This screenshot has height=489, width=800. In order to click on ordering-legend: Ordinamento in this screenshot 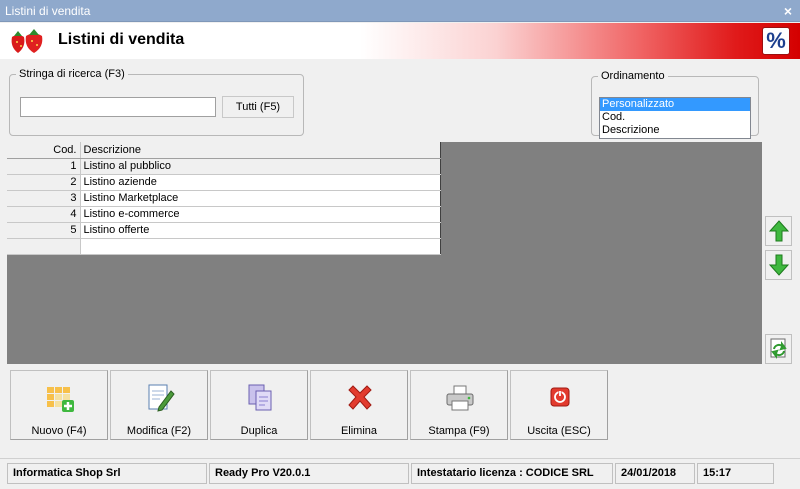, I will do `click(633, 76)`.